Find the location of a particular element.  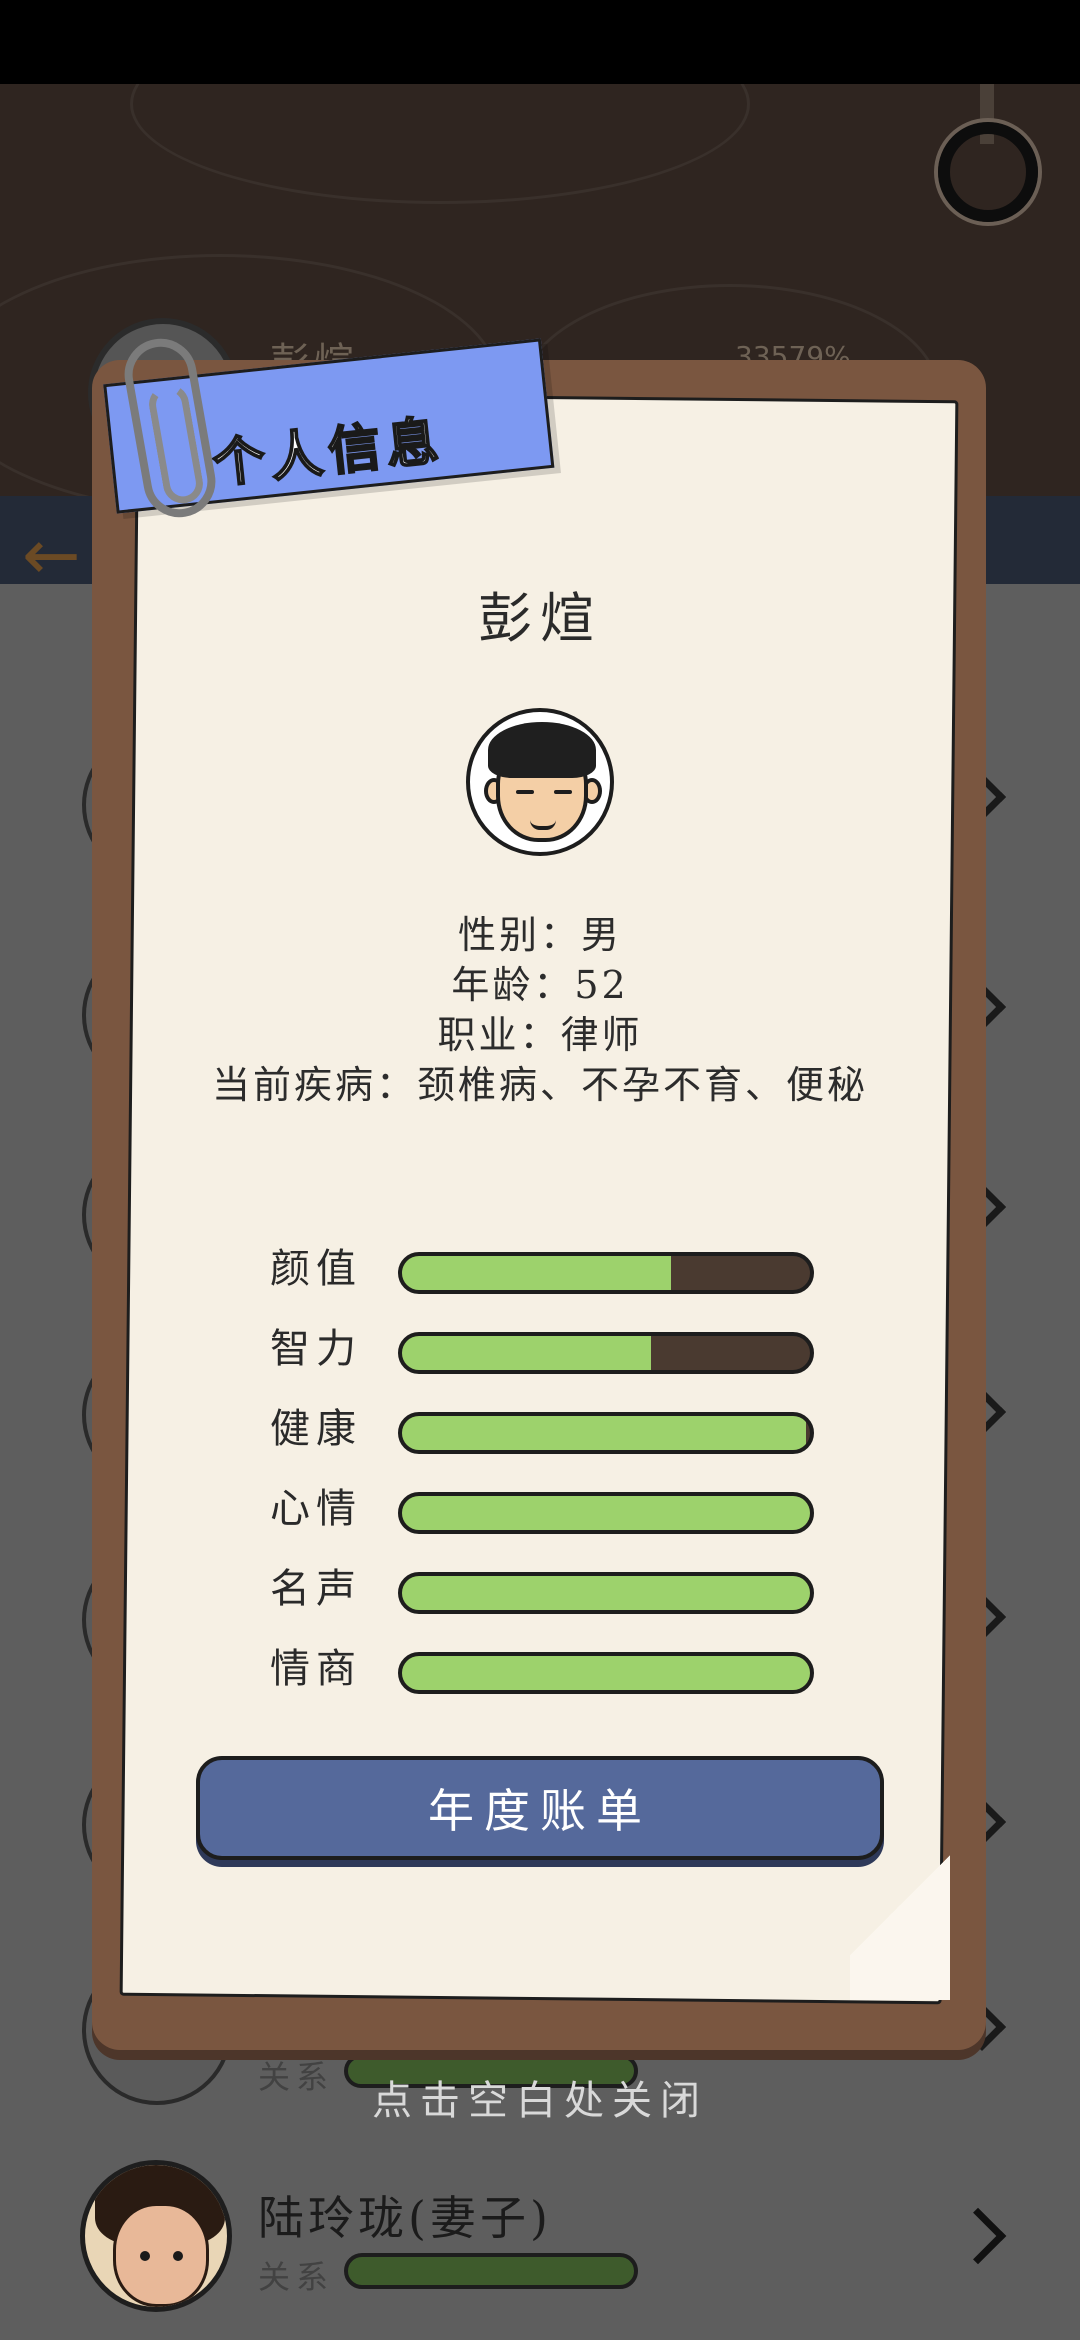

stat-label: 情商 is located at coordinates (316, 1669).